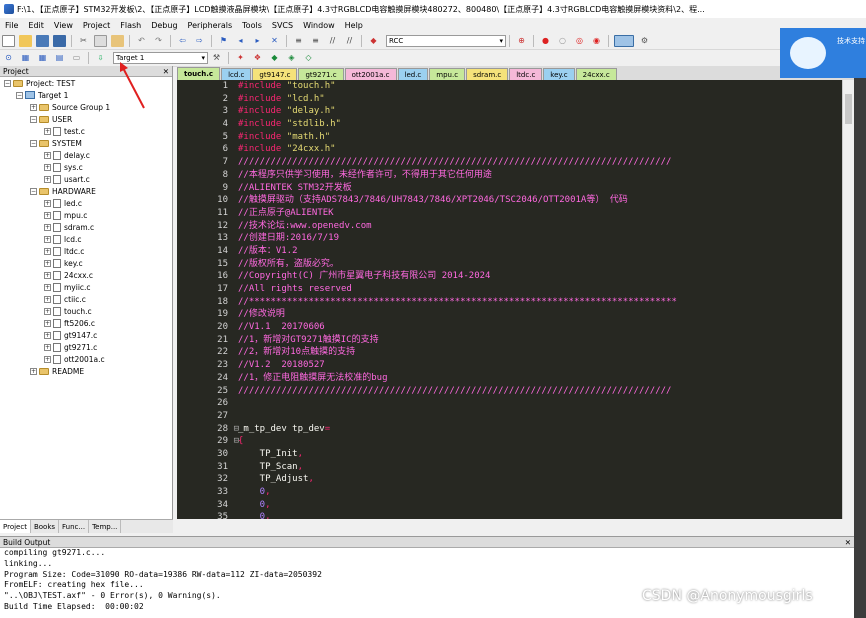  Describe the element at coordinates (36, 25) in the screenshot. I see `menu-item-edit: Edit` at that location.